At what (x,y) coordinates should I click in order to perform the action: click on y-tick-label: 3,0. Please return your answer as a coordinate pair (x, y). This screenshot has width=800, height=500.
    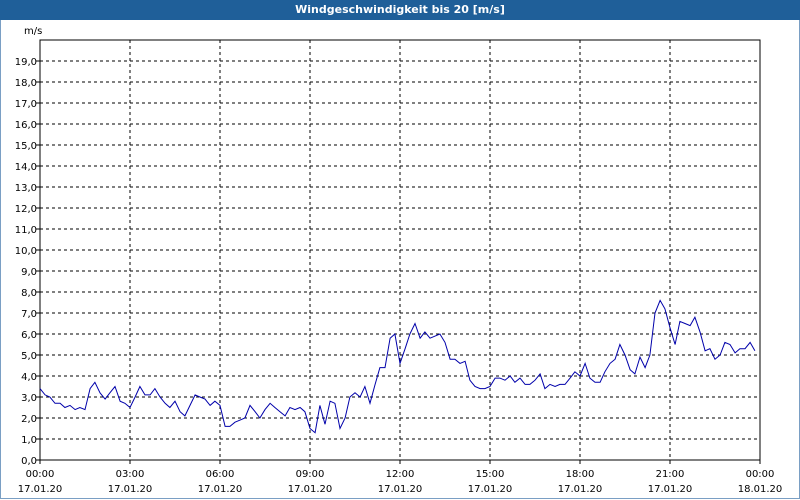
    Looking at the image, I should click on (29, 398).